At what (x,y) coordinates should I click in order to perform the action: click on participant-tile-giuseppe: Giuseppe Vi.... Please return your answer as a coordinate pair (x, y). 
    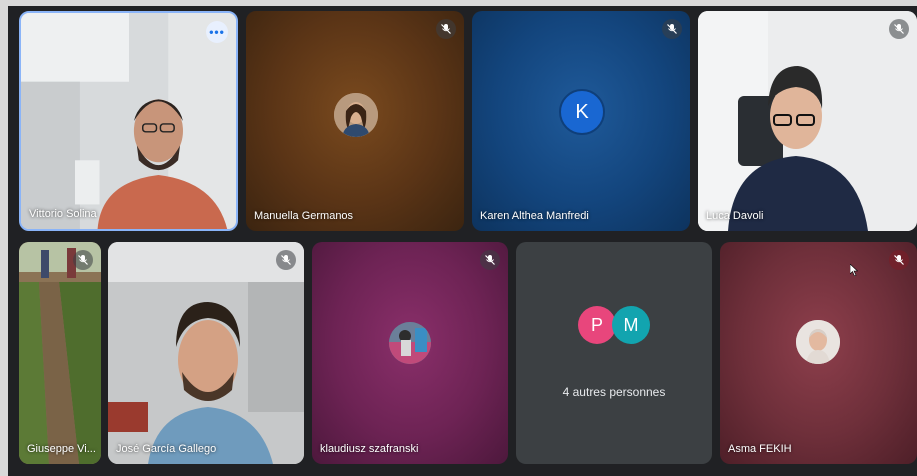
    Looking at the image, I should click on (60, 353).